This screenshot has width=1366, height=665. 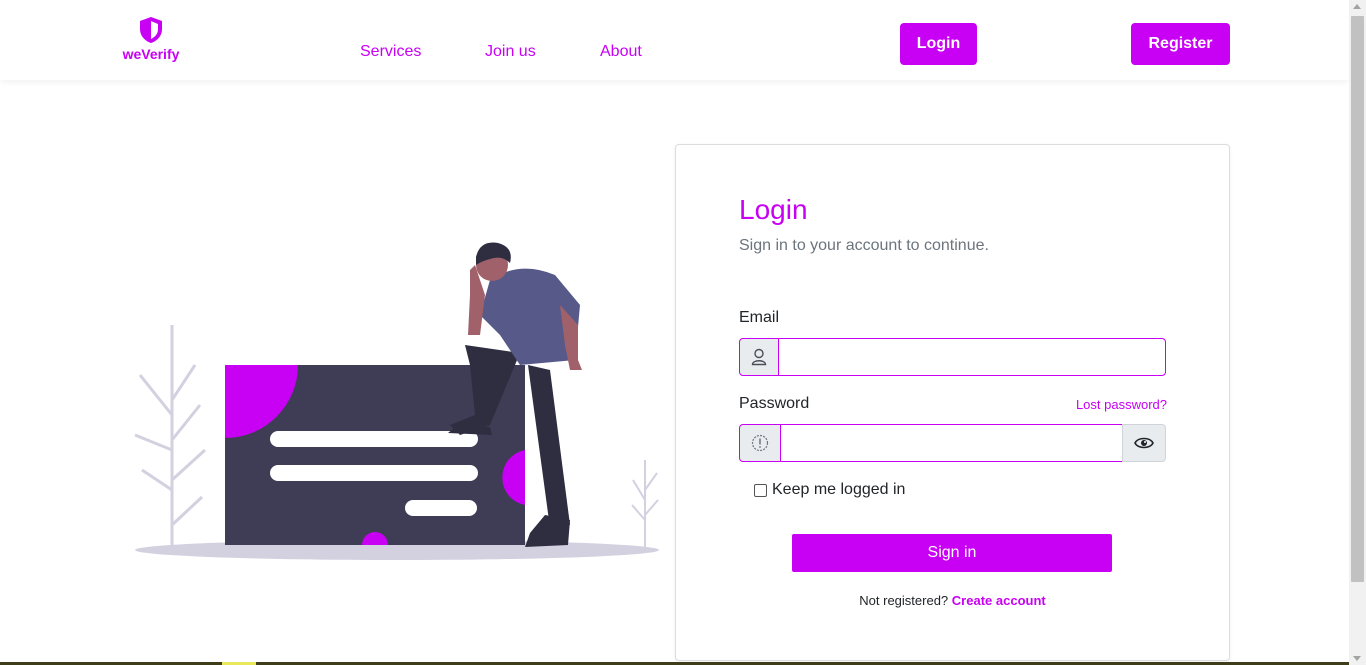 I want to click on remember-me-row: Keep me logged in, so click(x=829, y=490).